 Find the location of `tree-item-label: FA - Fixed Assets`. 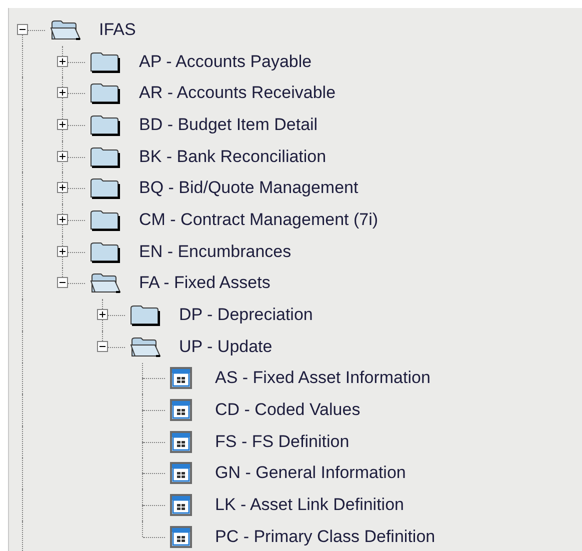

tree-item-label: FA - Fixed Assets is located at coordinates (204, 283).